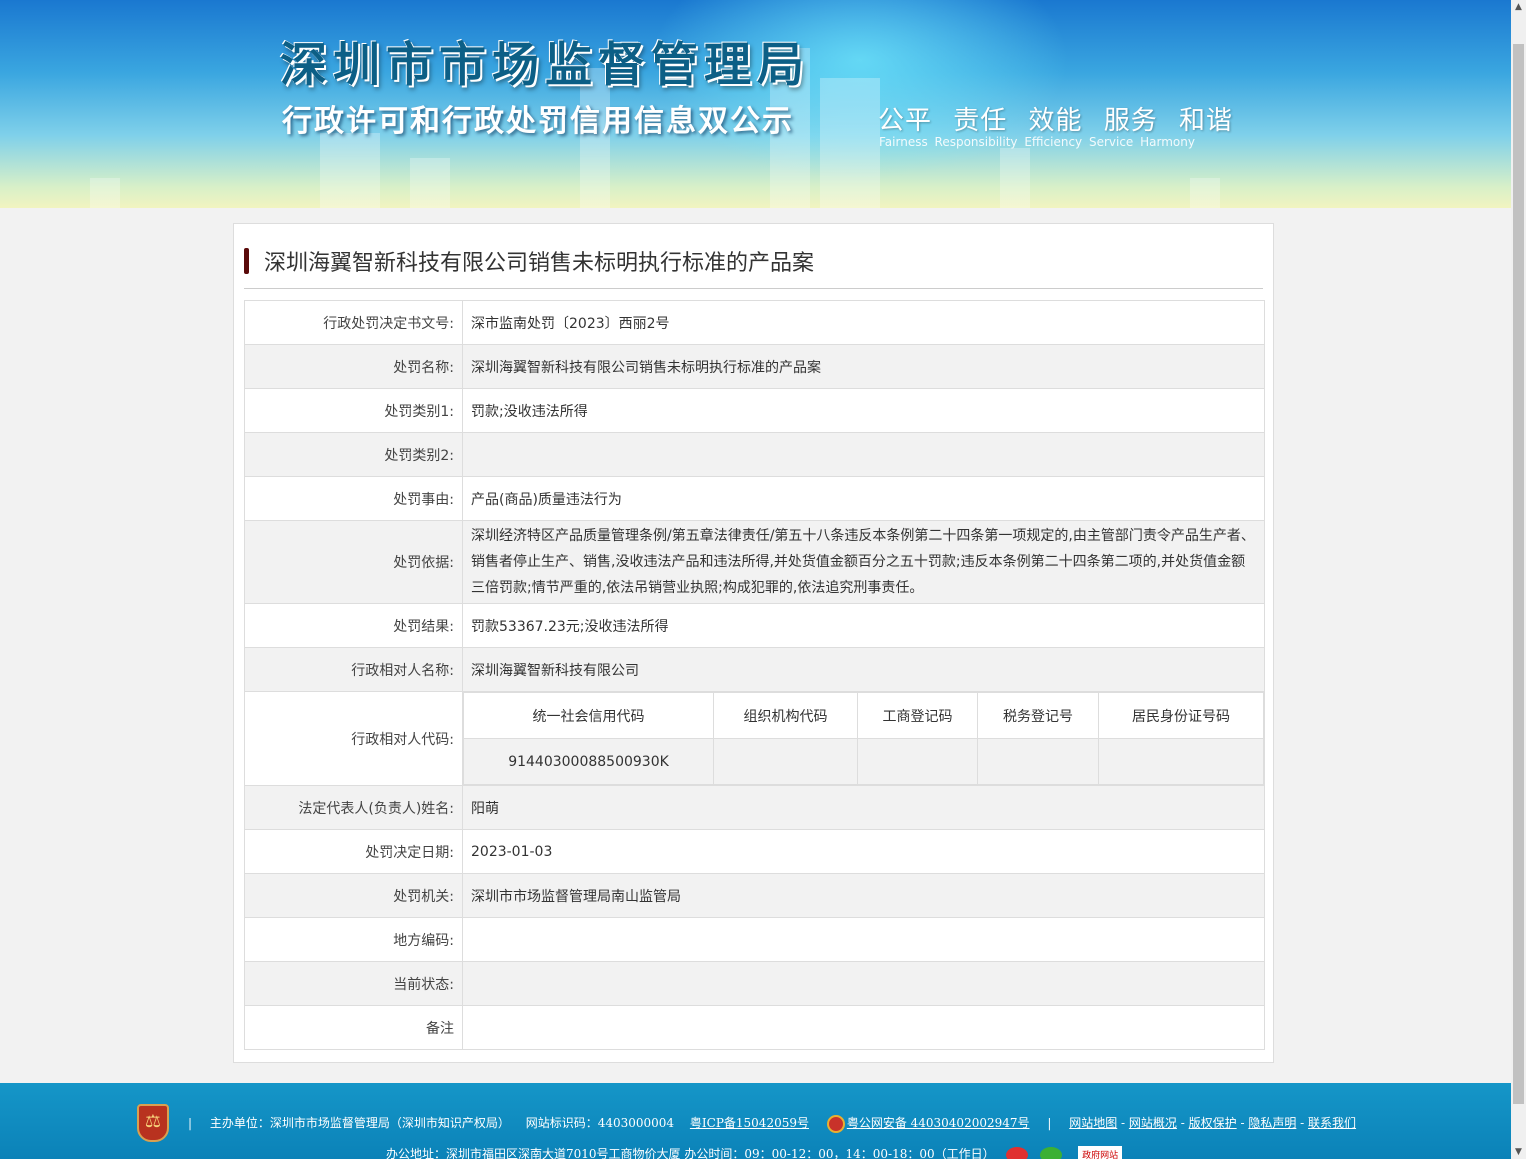  I want to click on field-value: 深圳海翼智新科技有限公司销售未标明执行标准的产品案, so click(863, 366).